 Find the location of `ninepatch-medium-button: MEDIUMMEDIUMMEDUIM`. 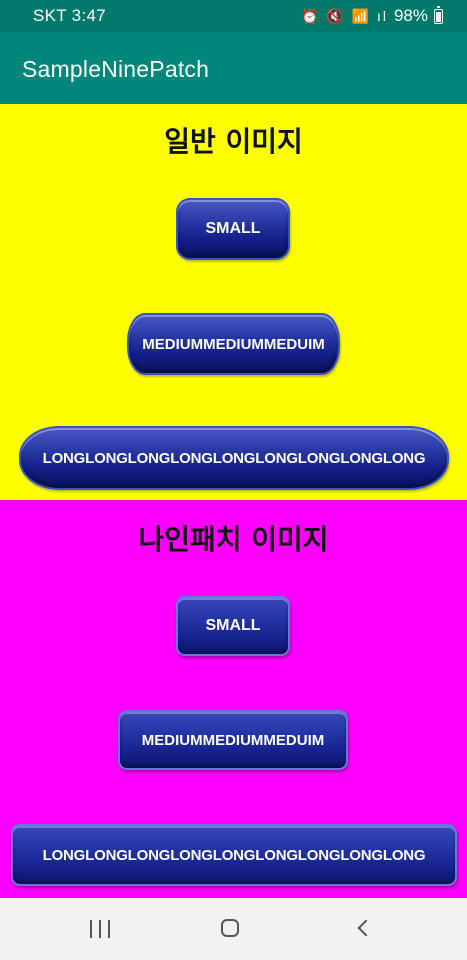

ninepatch-medium-button: MEDIUMMEDIUMMEDUIM is located at coordinates (233, 740).